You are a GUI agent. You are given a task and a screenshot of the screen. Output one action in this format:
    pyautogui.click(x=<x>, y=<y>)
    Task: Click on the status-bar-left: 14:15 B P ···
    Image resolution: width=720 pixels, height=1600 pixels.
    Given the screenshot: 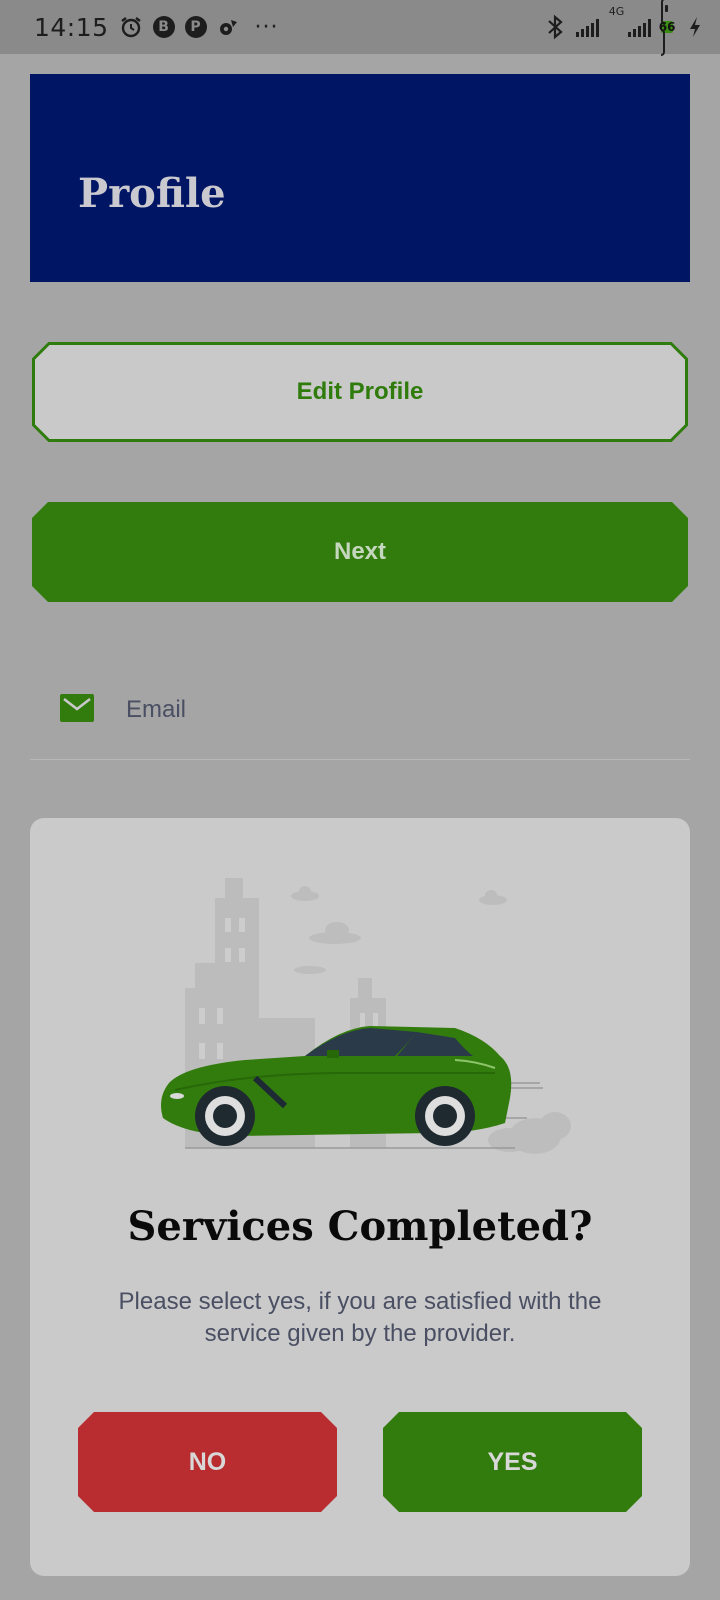 What is the action you would take?
    pyautogui.click(x=156, y=27)
    